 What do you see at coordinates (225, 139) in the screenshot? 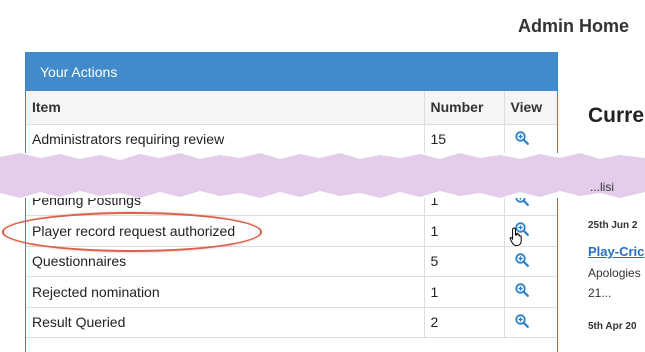
I see `row-item: Administrators requiring review` at bounding box center [225, 139].